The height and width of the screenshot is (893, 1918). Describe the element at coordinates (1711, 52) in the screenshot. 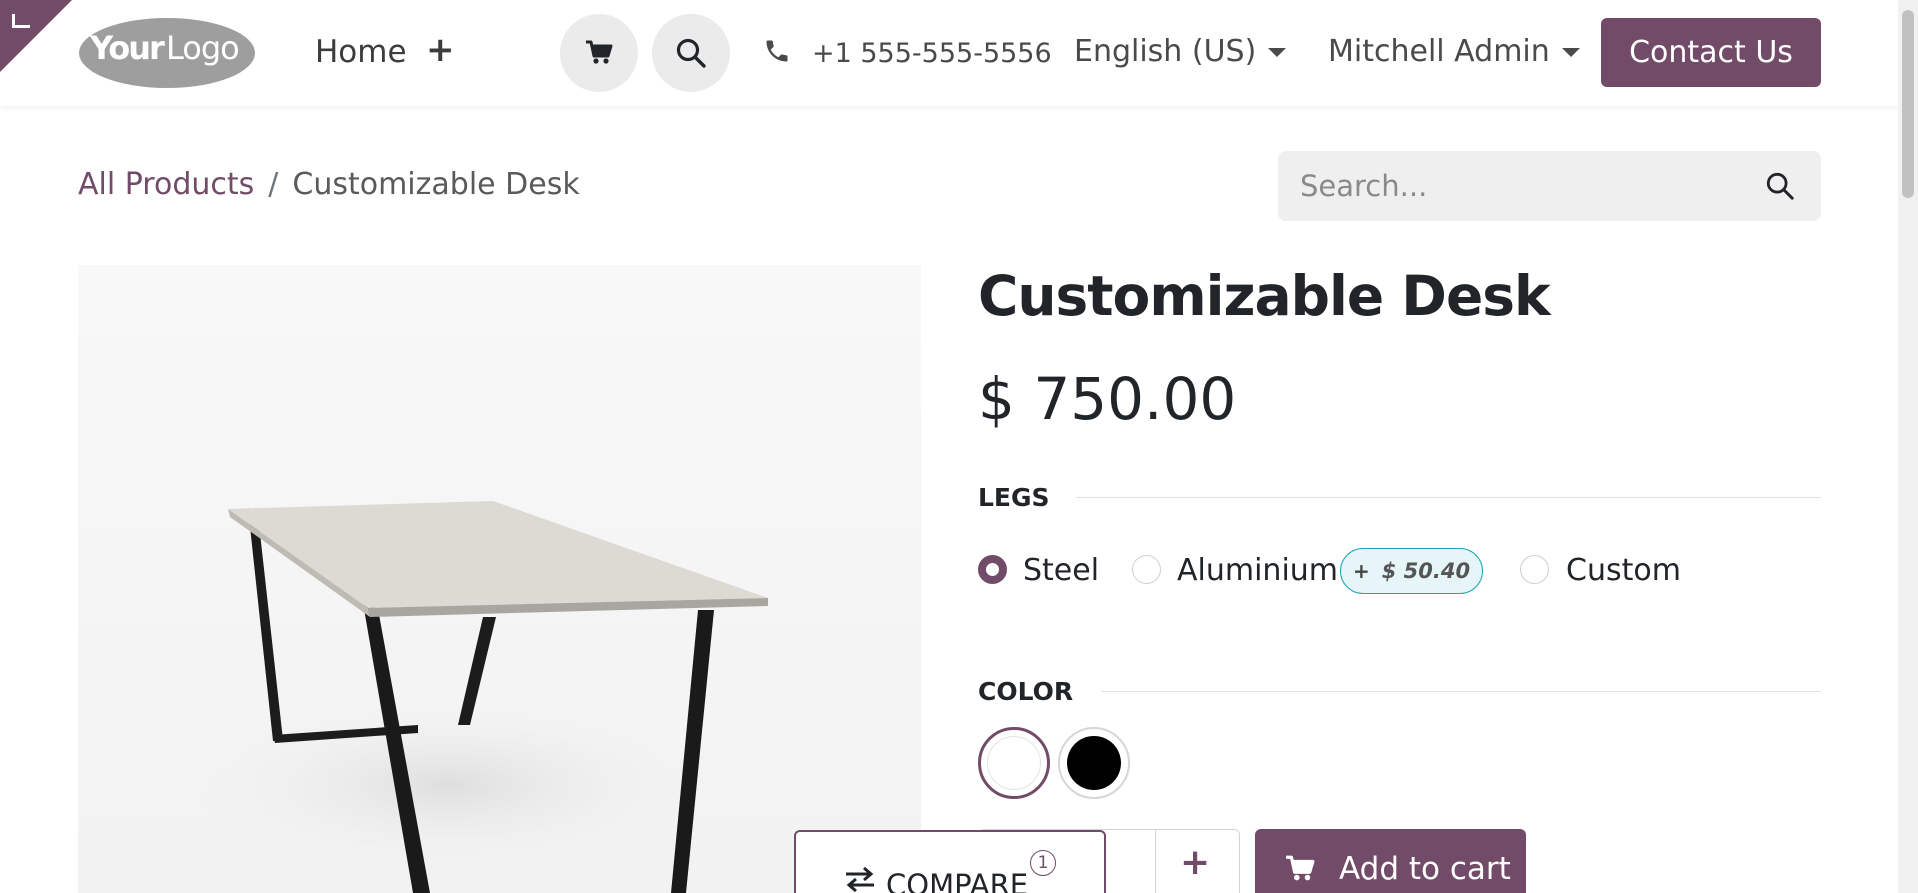

I see `contact-us-button: Contact Us` at that location.